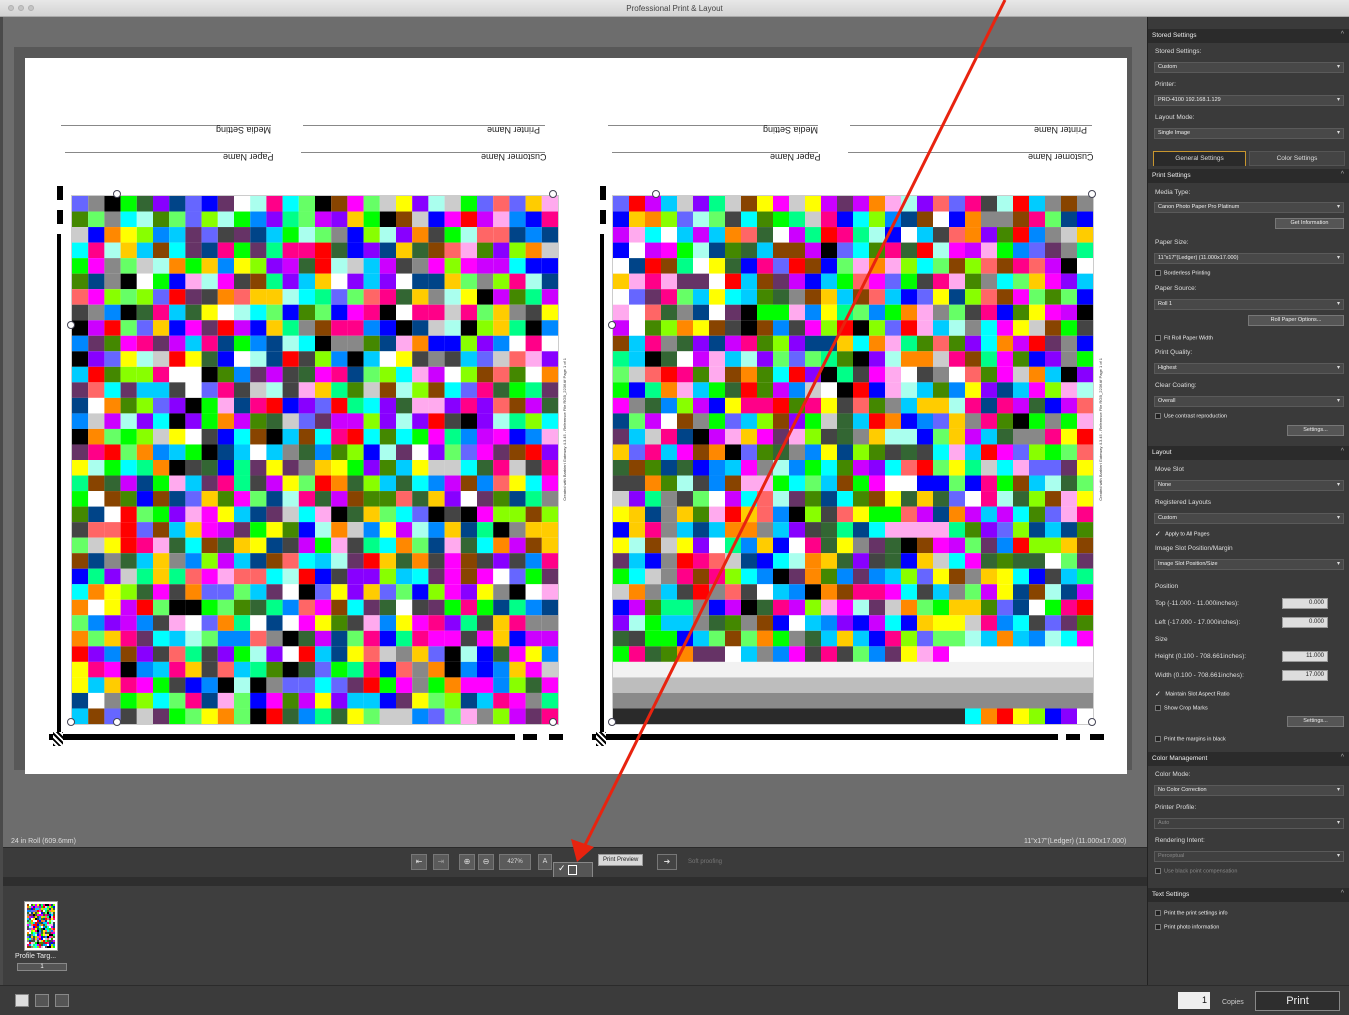 The image size is (1349, 1015). Describe the element at coordinates (1249, 401) in the screenshot. I see `clear-coating-dropdown: Overall` at that location.